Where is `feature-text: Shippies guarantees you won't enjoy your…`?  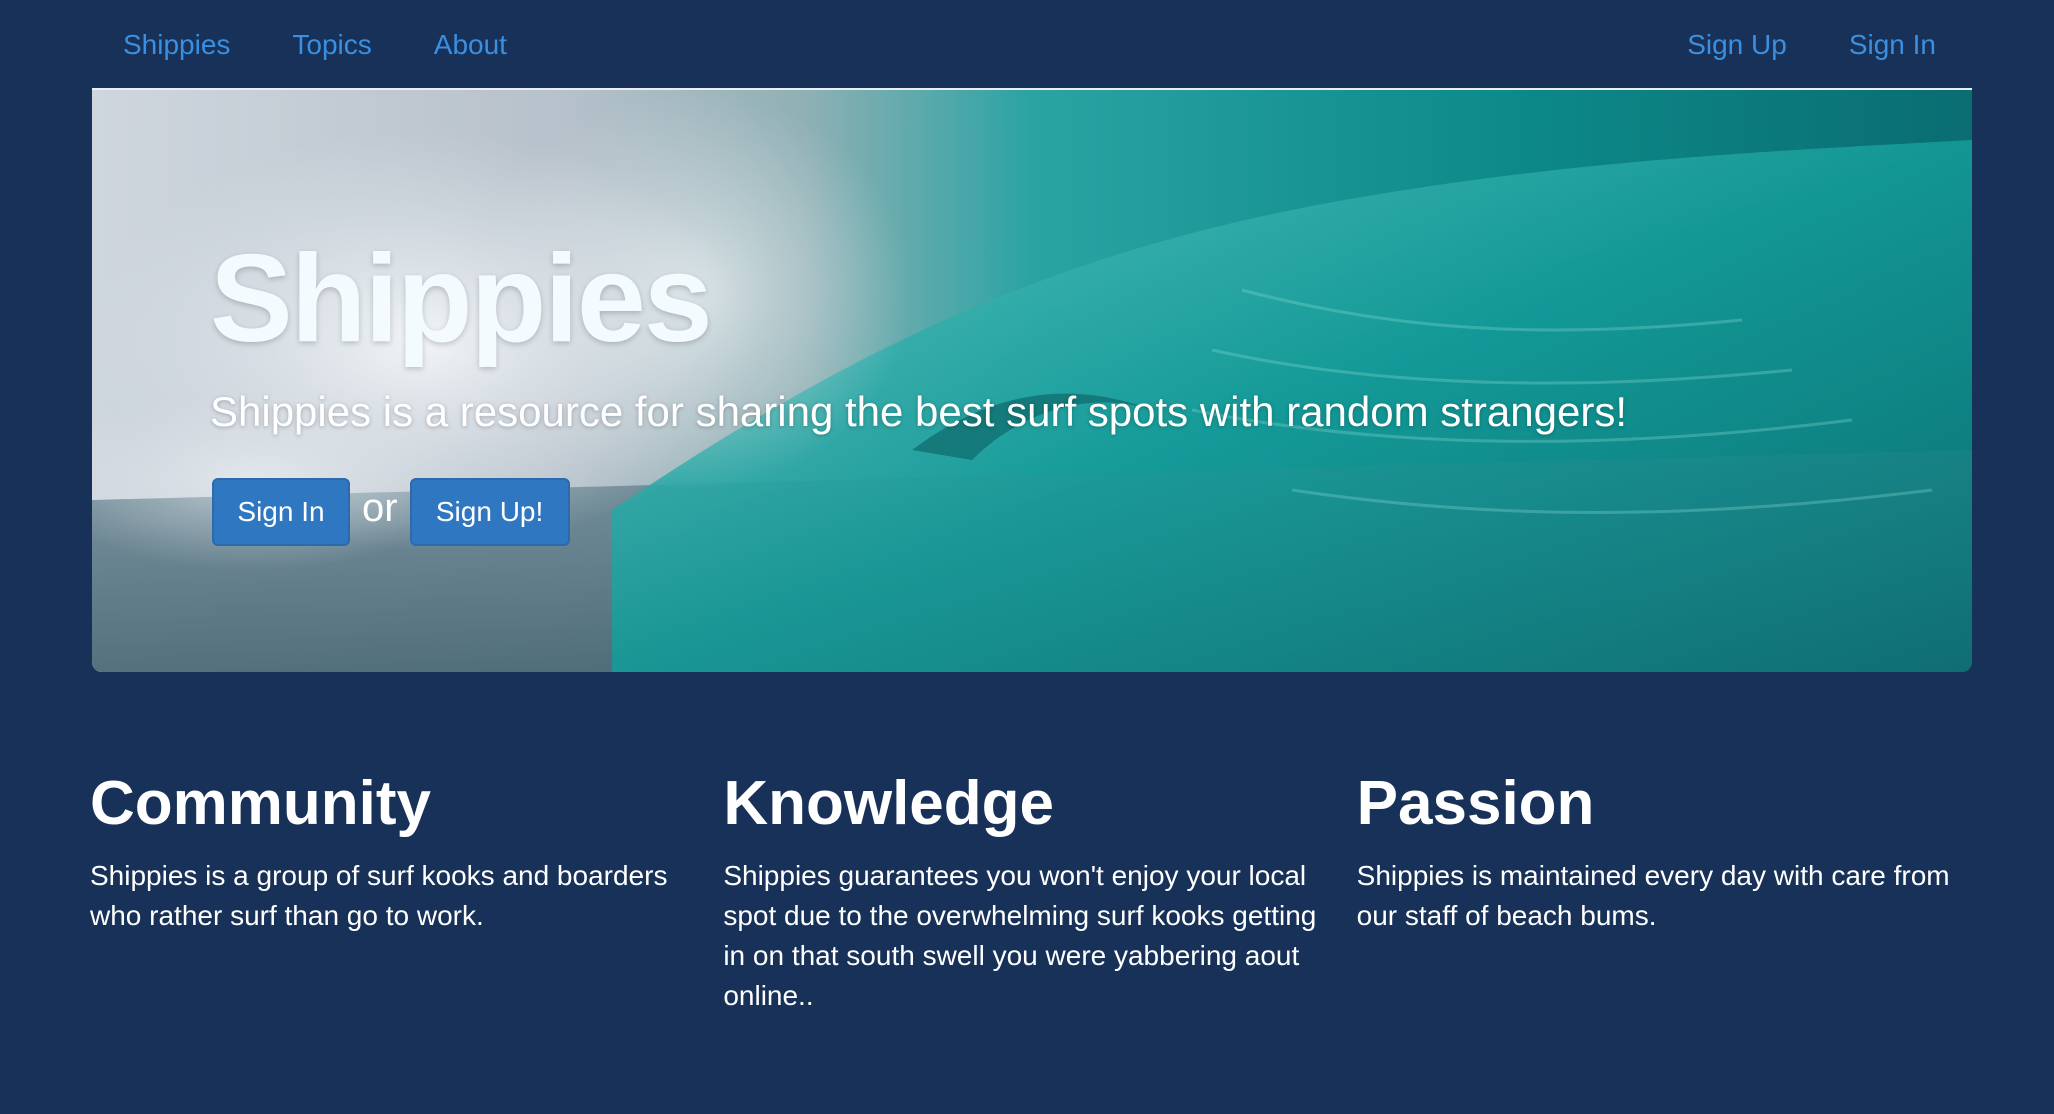
feature-text: Shippies guarantees you won't enjoy your… is located at coordinates (1020, 935).